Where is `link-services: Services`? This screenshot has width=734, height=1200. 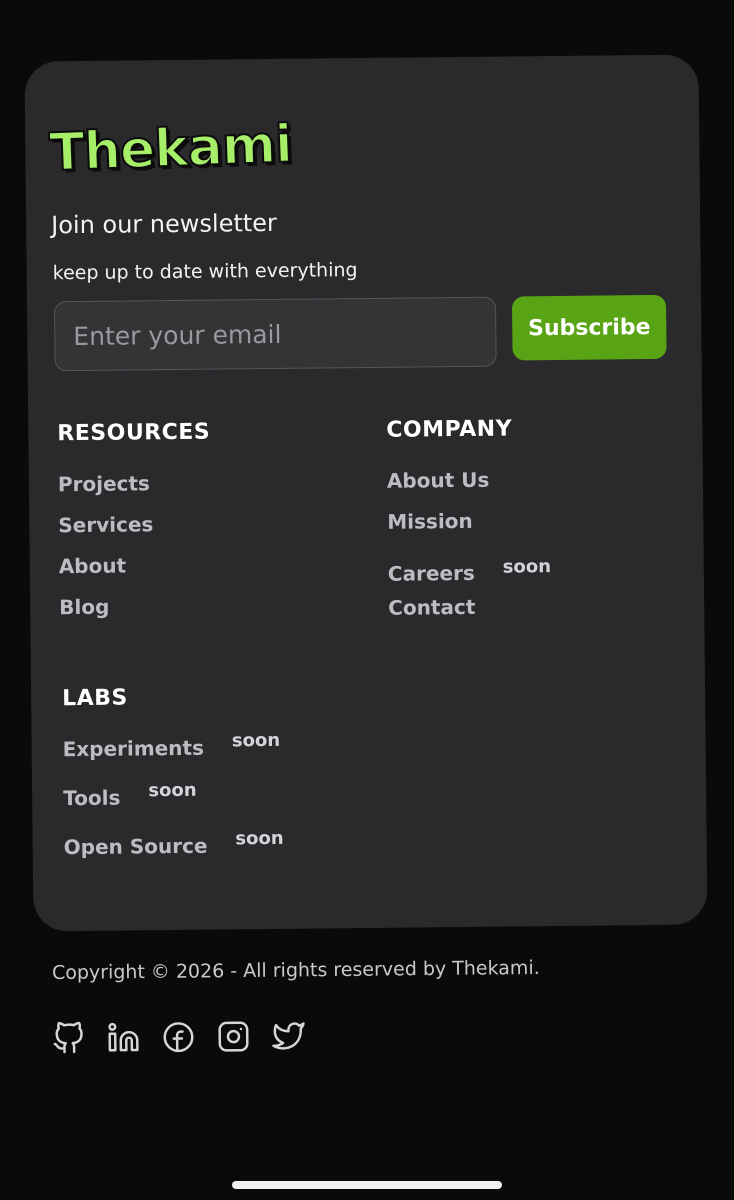 link-services: Services is located at coordinates (134, 533).